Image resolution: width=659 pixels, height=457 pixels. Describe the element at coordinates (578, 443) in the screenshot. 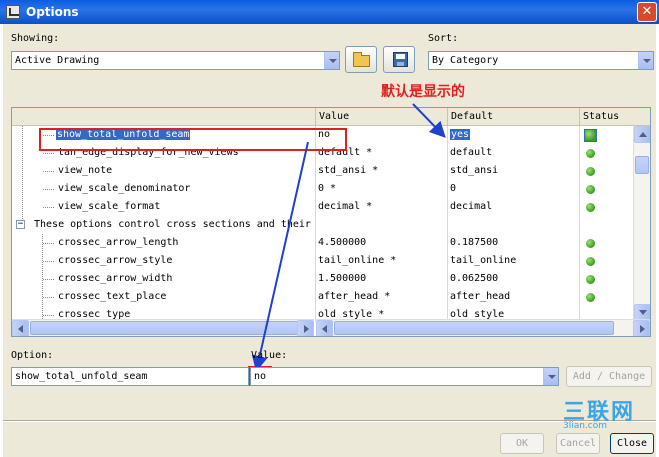

I see `cancel-button: Cancel` at that location.